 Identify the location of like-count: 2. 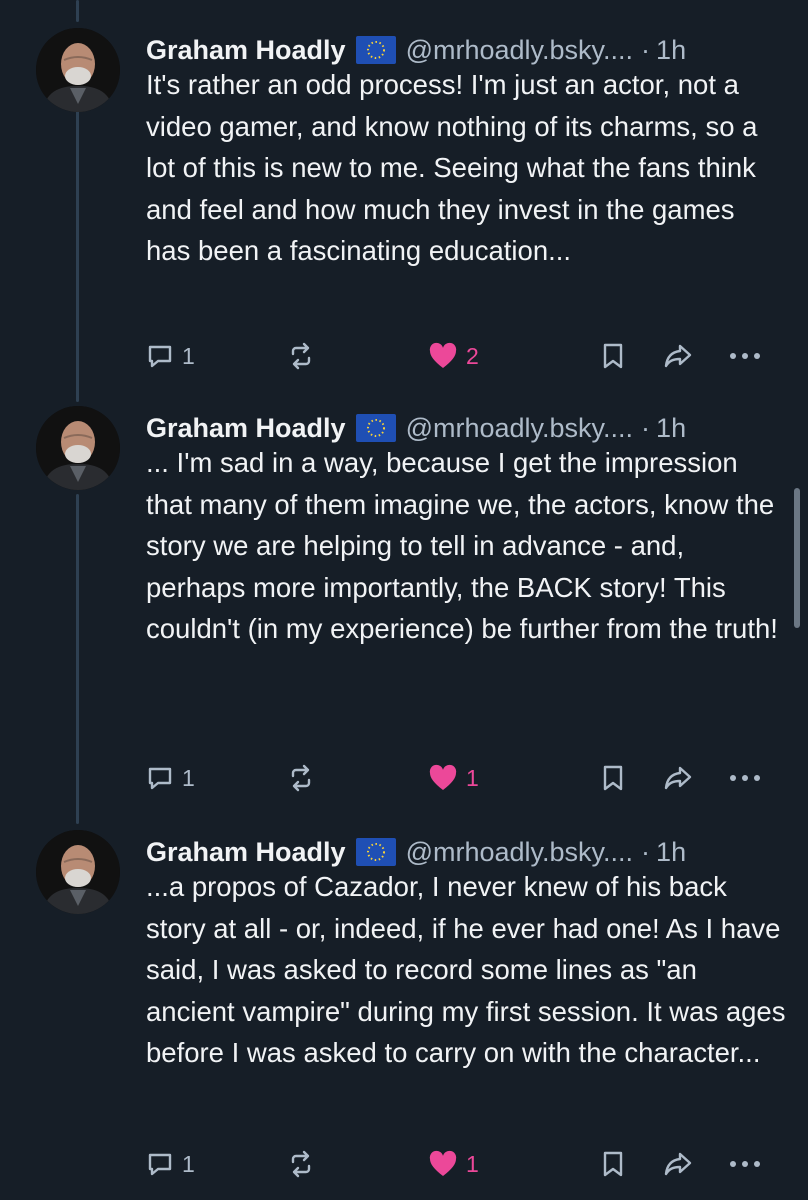
(472, 355).